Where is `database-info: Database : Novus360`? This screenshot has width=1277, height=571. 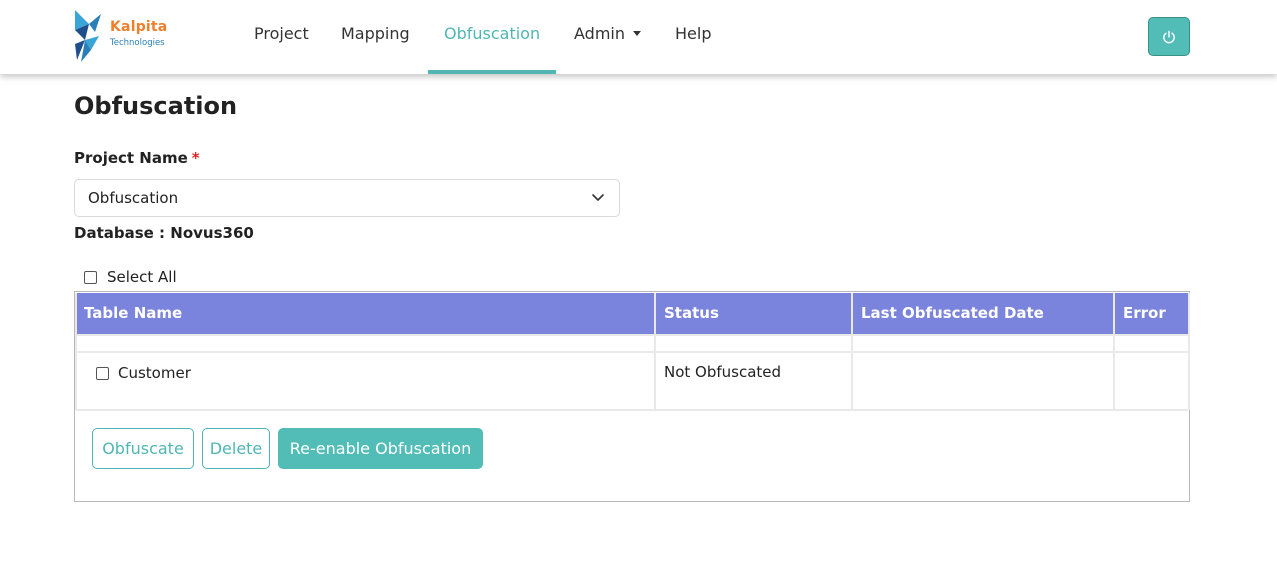
database-info: Database : Novus360 is located at coordinates (164, 233).